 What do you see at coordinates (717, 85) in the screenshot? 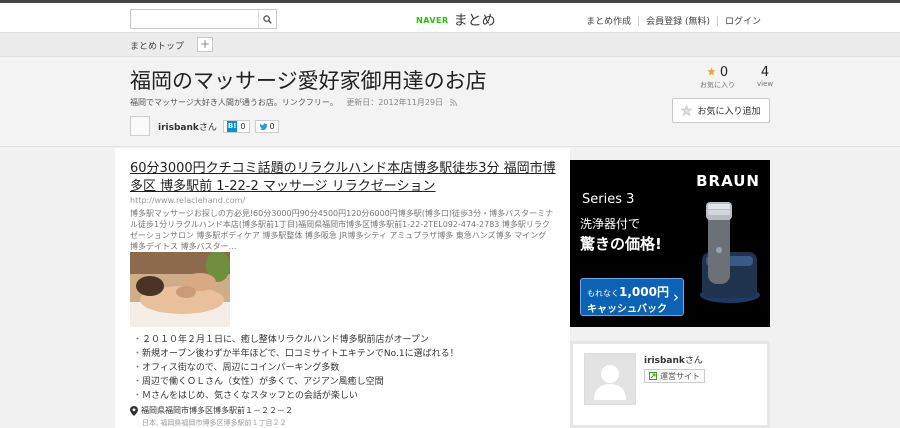
I see `favorites-label: お気に入り` at bounding box center [717, 85].